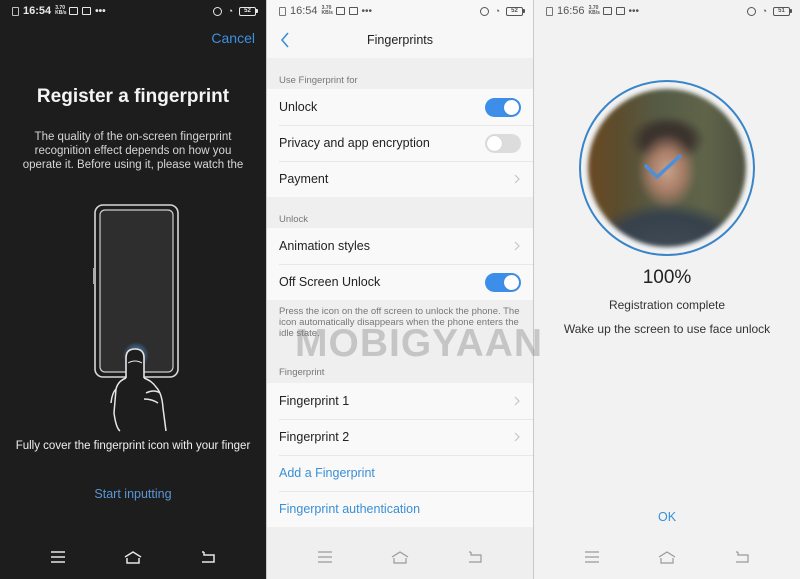  What do you see at coordinates (304, 179) in the screenshot?
I see `setting-label: Payment` at bounding box center [304, 179].